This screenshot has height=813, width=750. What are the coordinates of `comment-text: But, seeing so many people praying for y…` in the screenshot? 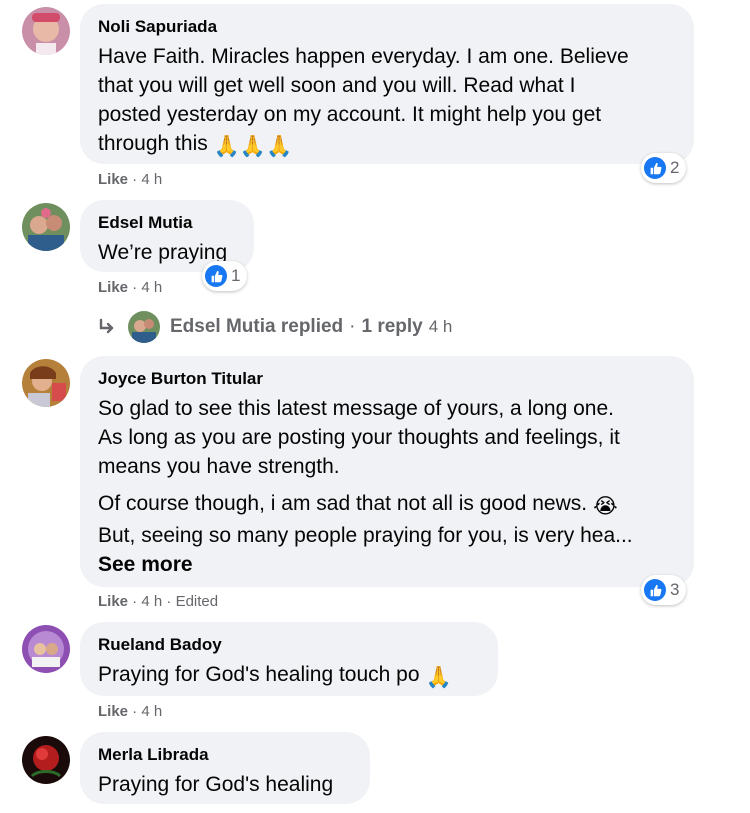 It's located at (365, 535).